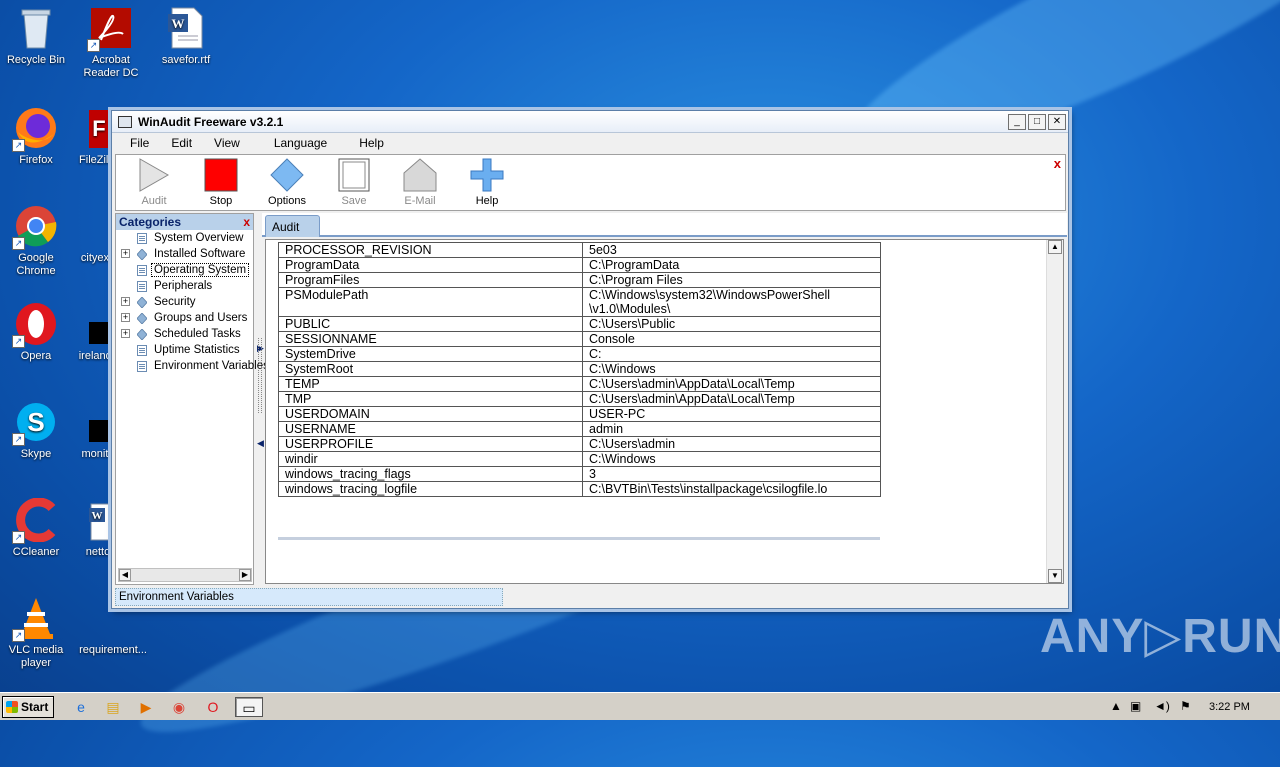  What do you see at coordinates (292, 226) in the screenshot?
I see `tab-audit: Audit` at bounding box center [292, 226].